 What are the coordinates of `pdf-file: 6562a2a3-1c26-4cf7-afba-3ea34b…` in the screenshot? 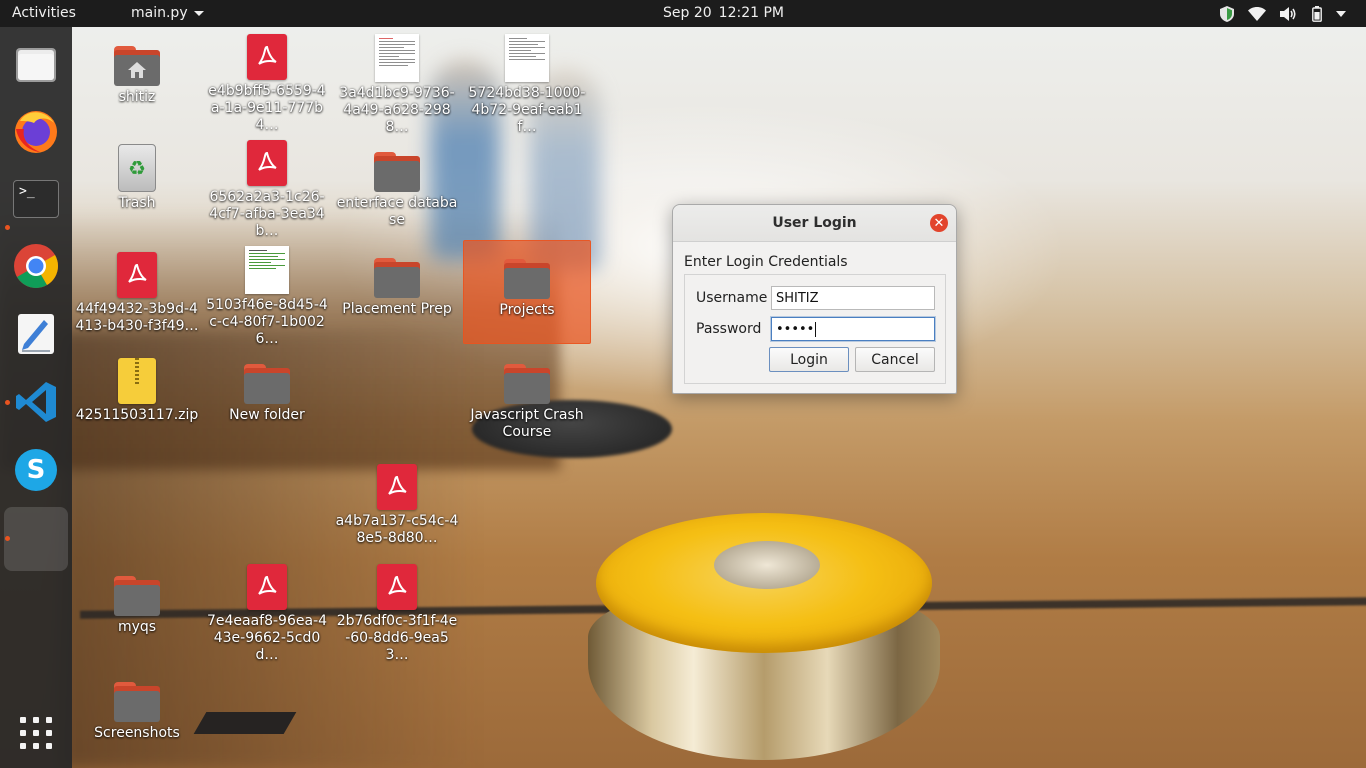 It's located at (267, 186).